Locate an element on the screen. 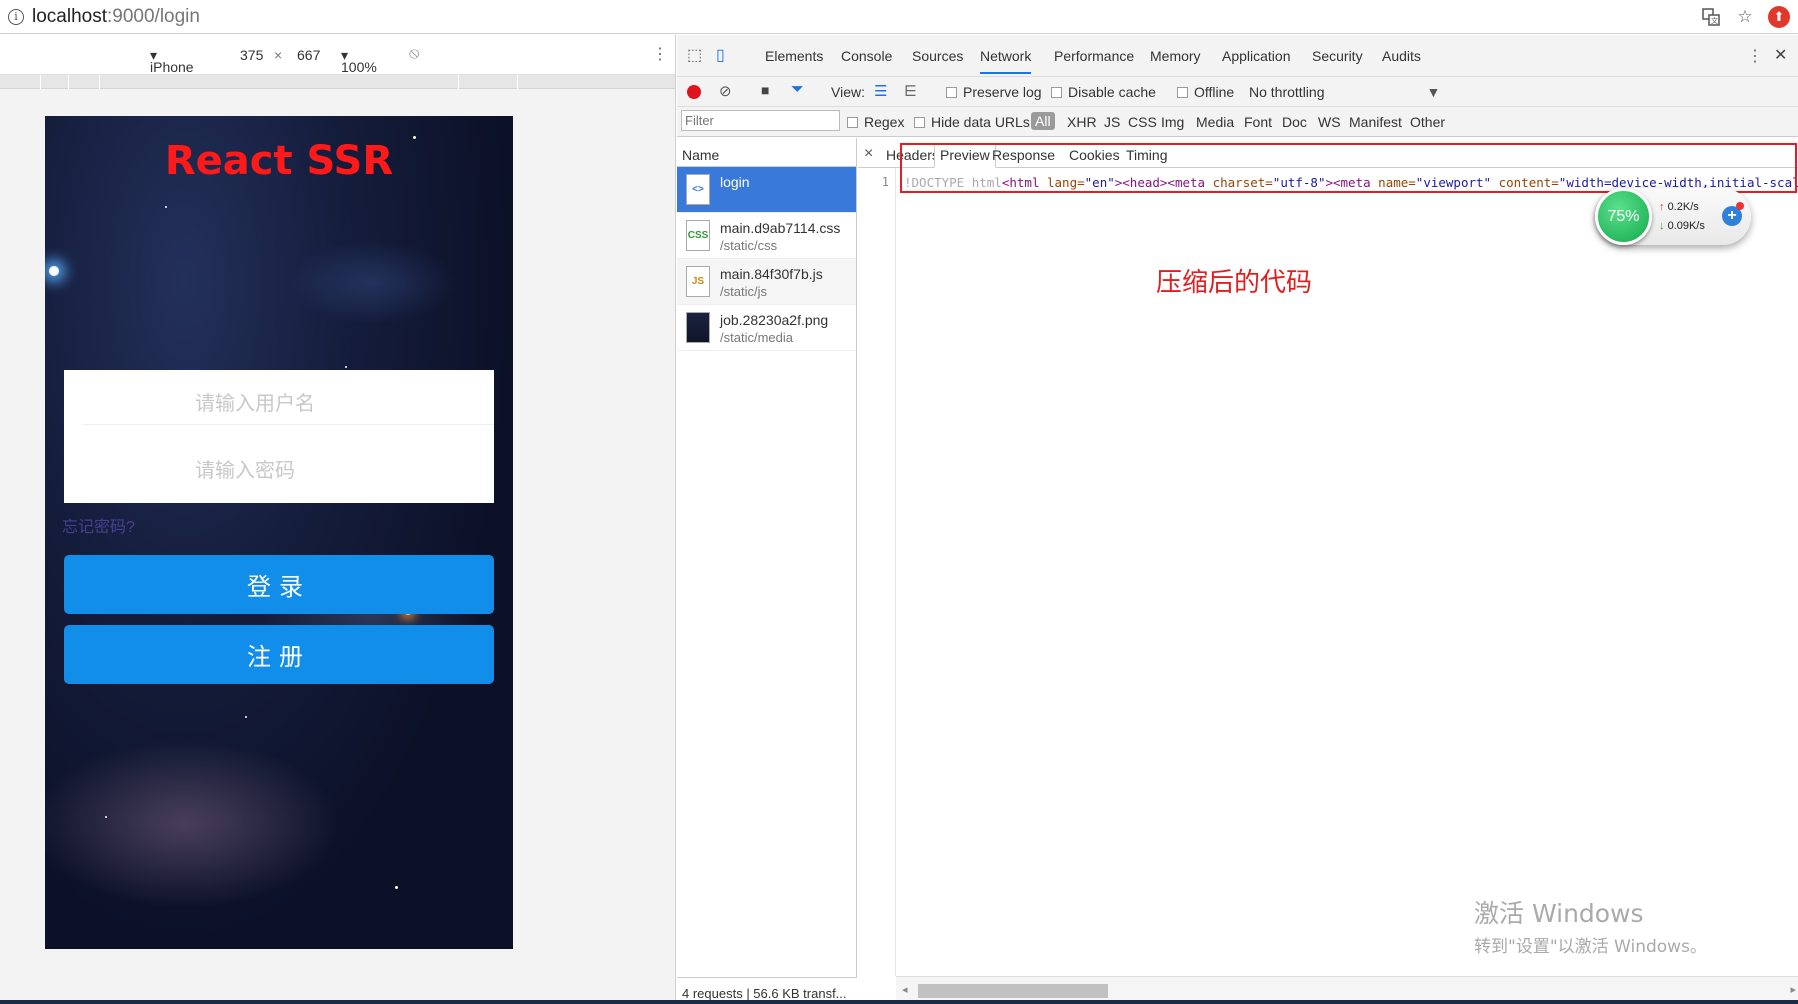  bookmark-star-icon: ☆ is located at coordinates (1745, 17).